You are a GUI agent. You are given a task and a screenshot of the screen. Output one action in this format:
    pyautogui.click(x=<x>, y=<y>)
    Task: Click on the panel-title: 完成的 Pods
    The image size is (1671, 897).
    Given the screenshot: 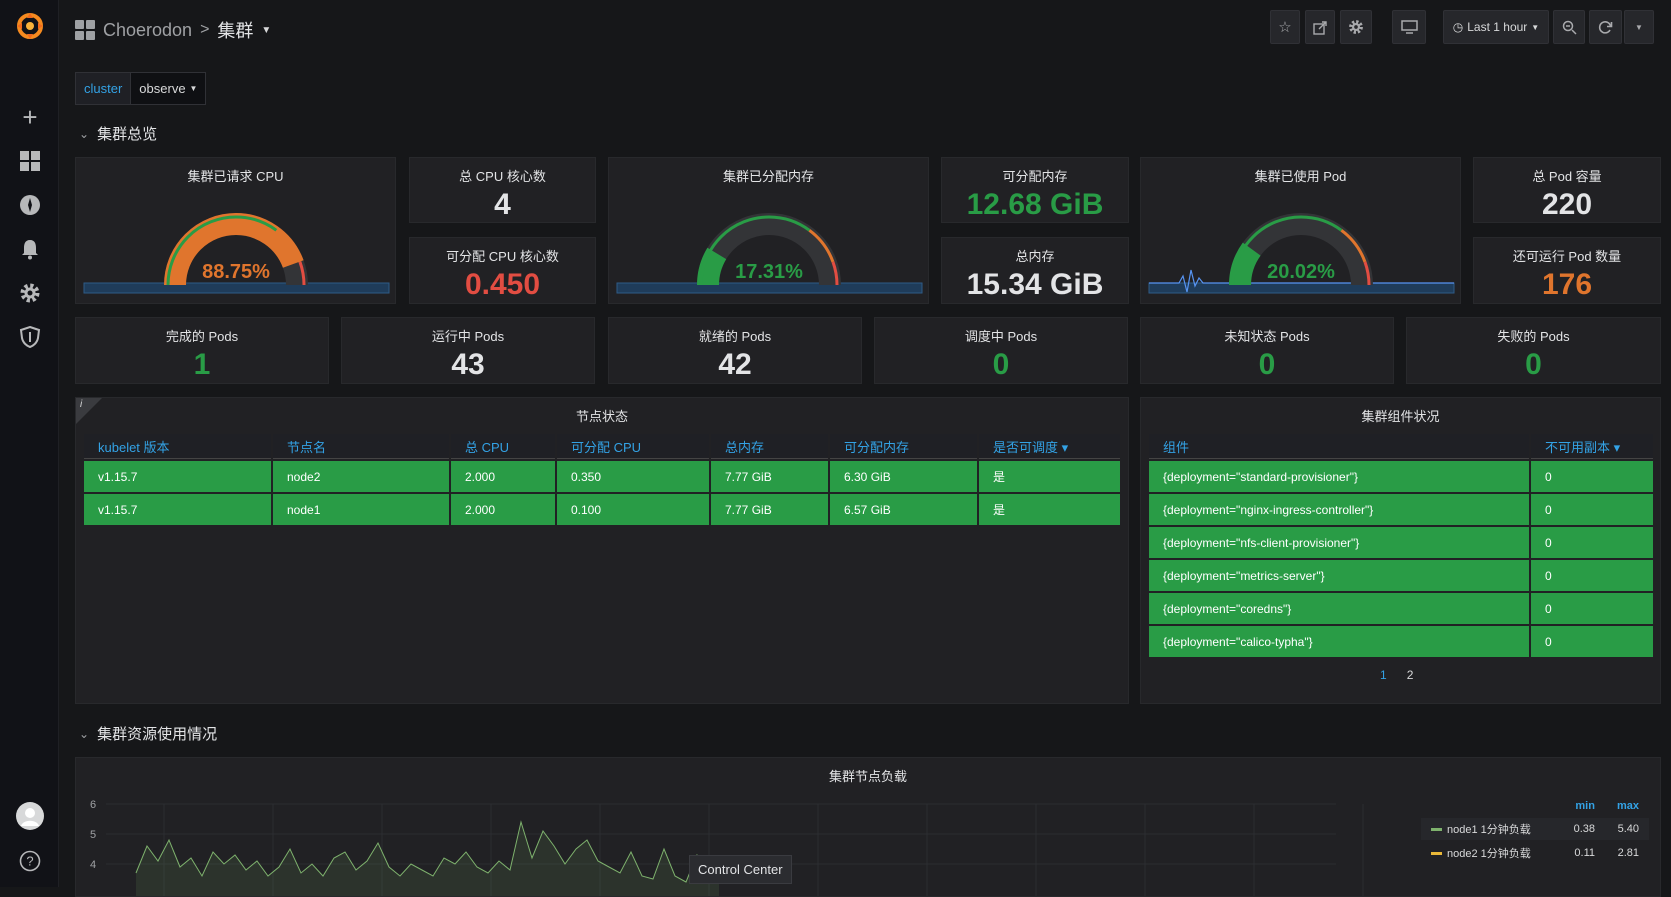 What is the action you would take?
    pyautogui.click(x=202, y=336)
    